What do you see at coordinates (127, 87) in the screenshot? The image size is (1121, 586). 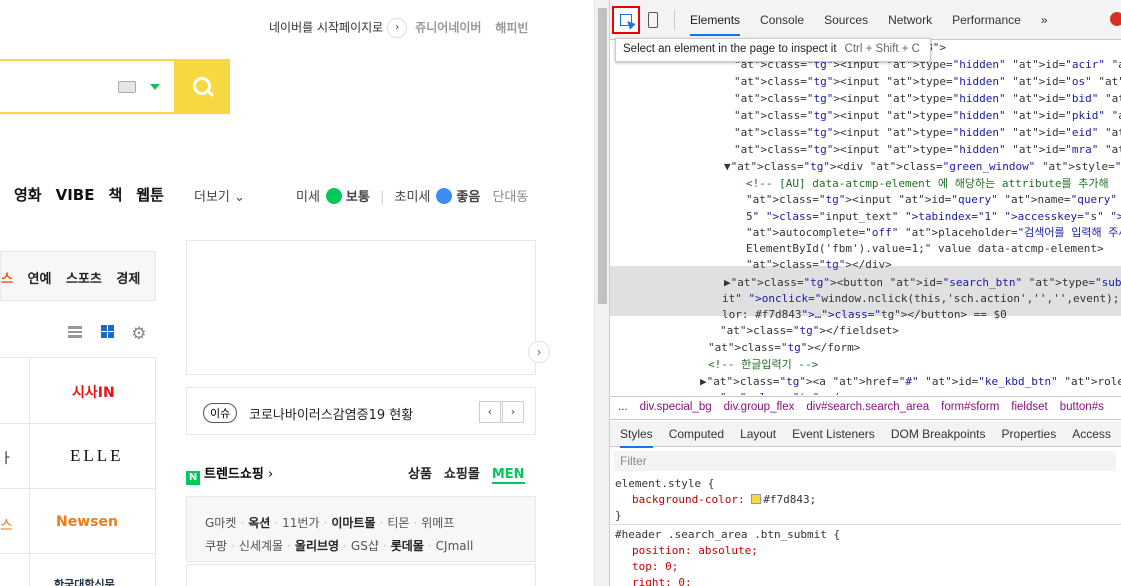 I see `keyboard-icon` at bounding box center [127, 87].